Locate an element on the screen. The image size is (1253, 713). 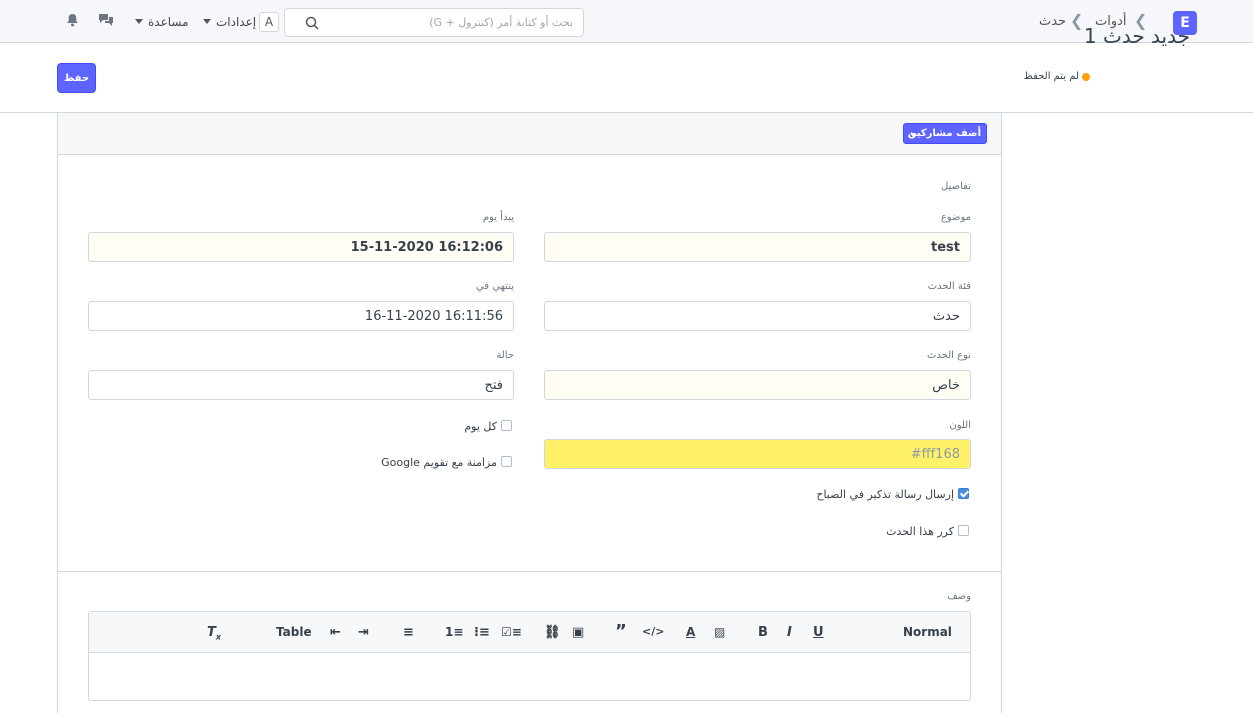
settings-menu: إعدادات is located at coordinates (236, 22).